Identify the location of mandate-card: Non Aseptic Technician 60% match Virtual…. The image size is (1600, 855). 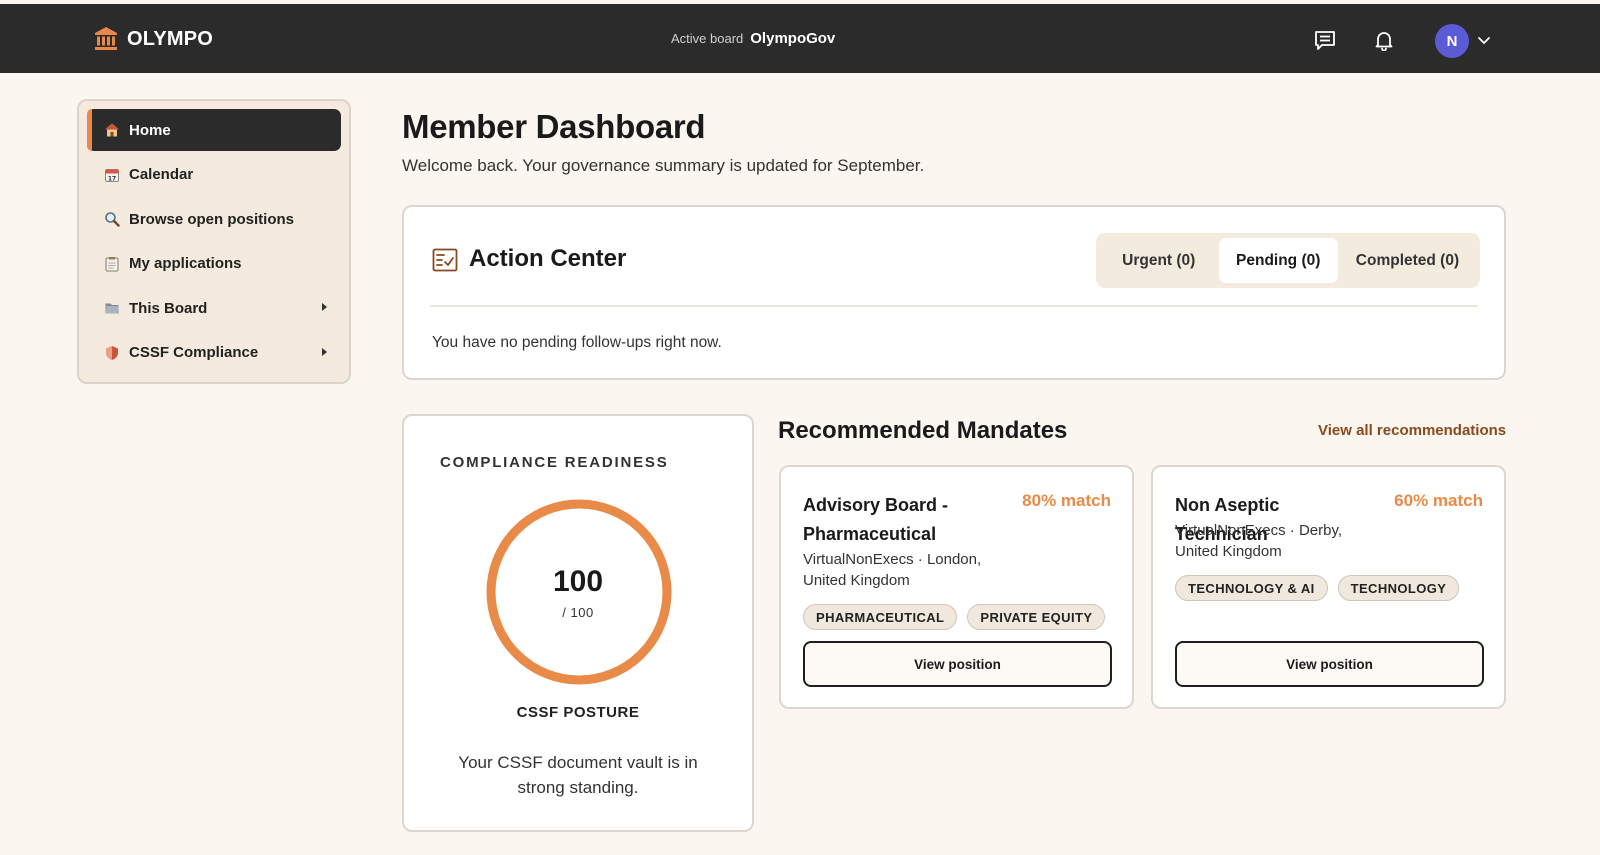
(1328, 587).